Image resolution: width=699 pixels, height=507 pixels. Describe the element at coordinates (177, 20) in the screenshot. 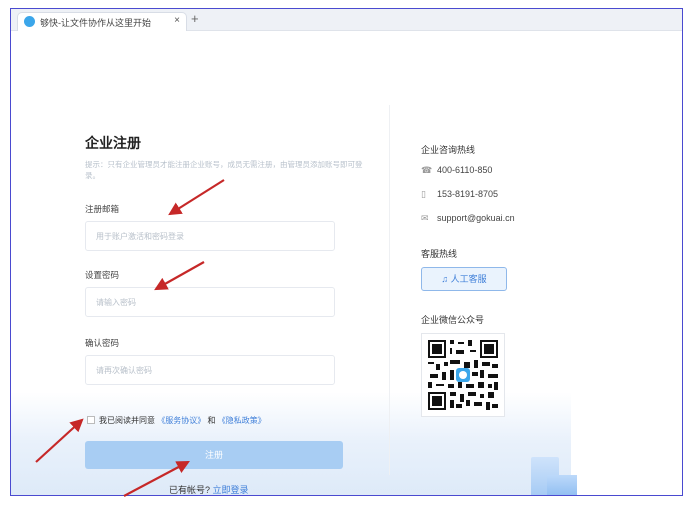

I see `tab-close-icon: ×` at that location.